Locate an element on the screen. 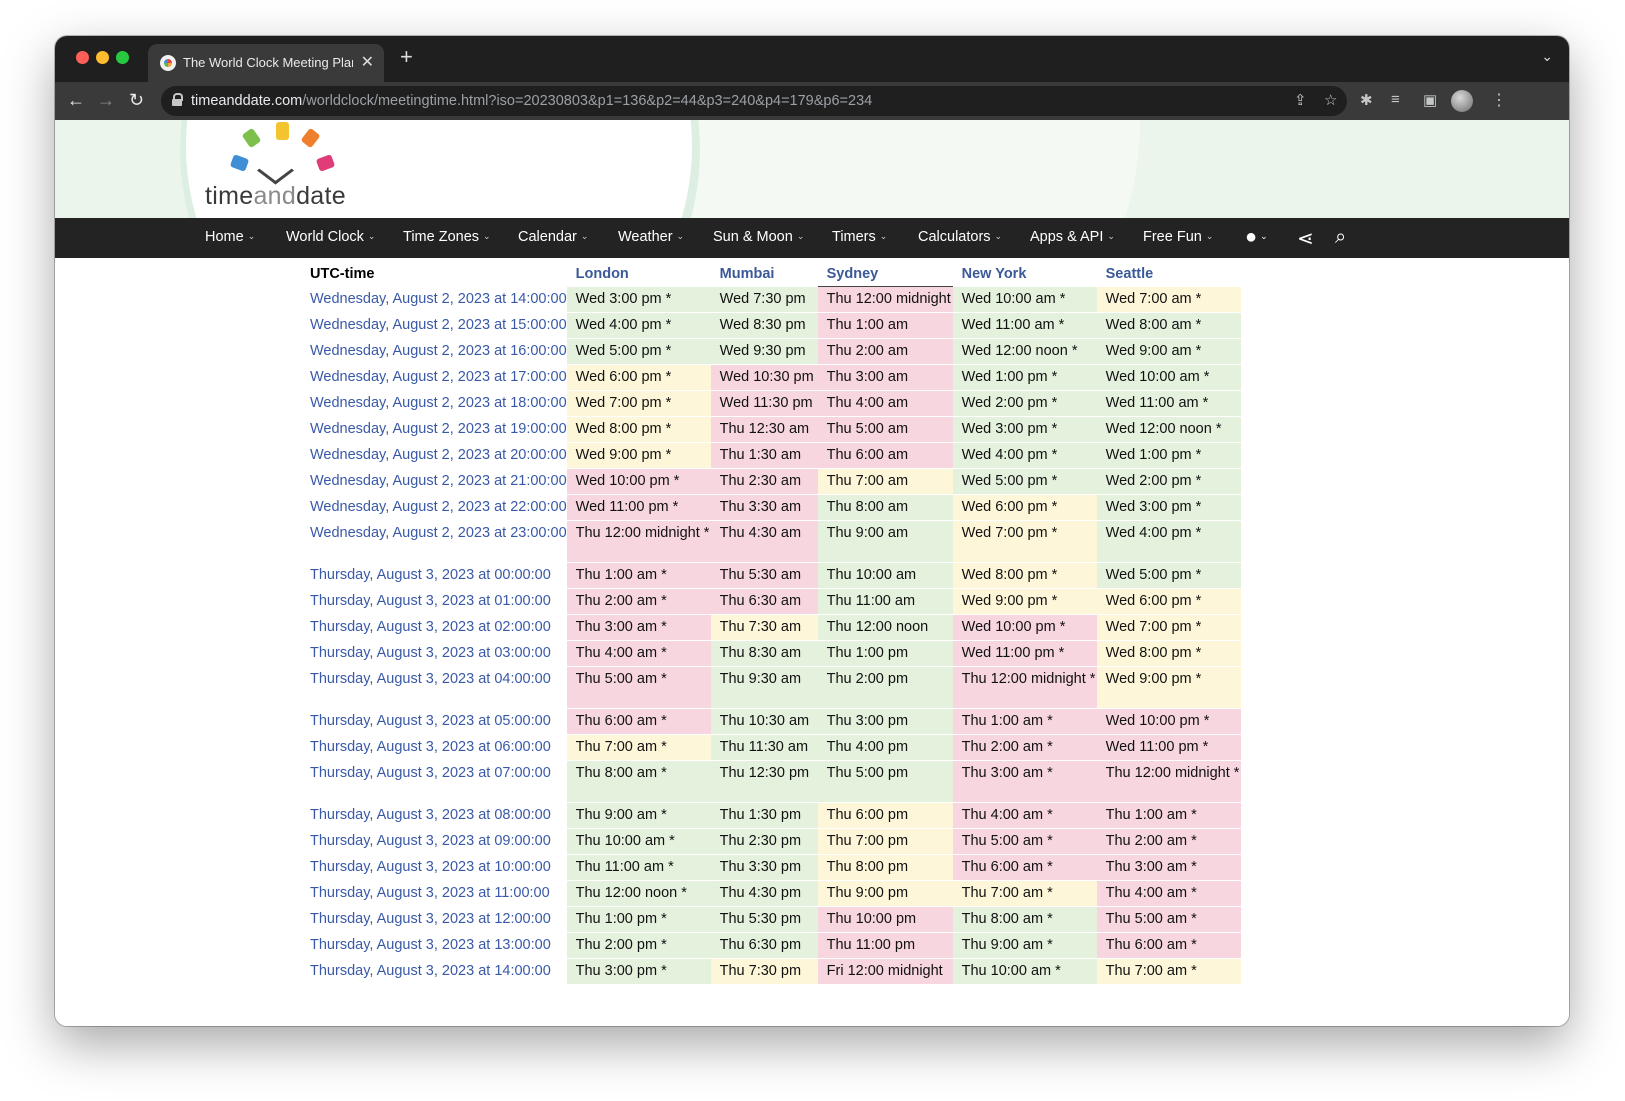 The width and height of the screenshot is (1625, 1101). utc-time-link: Thursday, August 3, 2023 at 11:00:00 is located at coordinates (433, 893).